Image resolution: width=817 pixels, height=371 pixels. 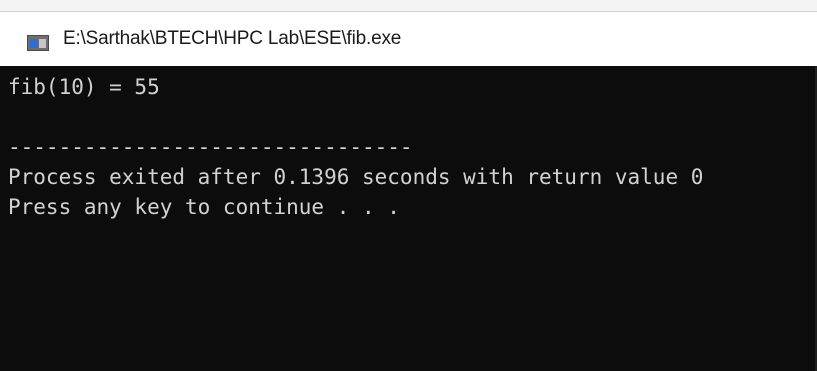 I want to click on console-line-result: fib(10) = 55, so click(x=84, y=87).